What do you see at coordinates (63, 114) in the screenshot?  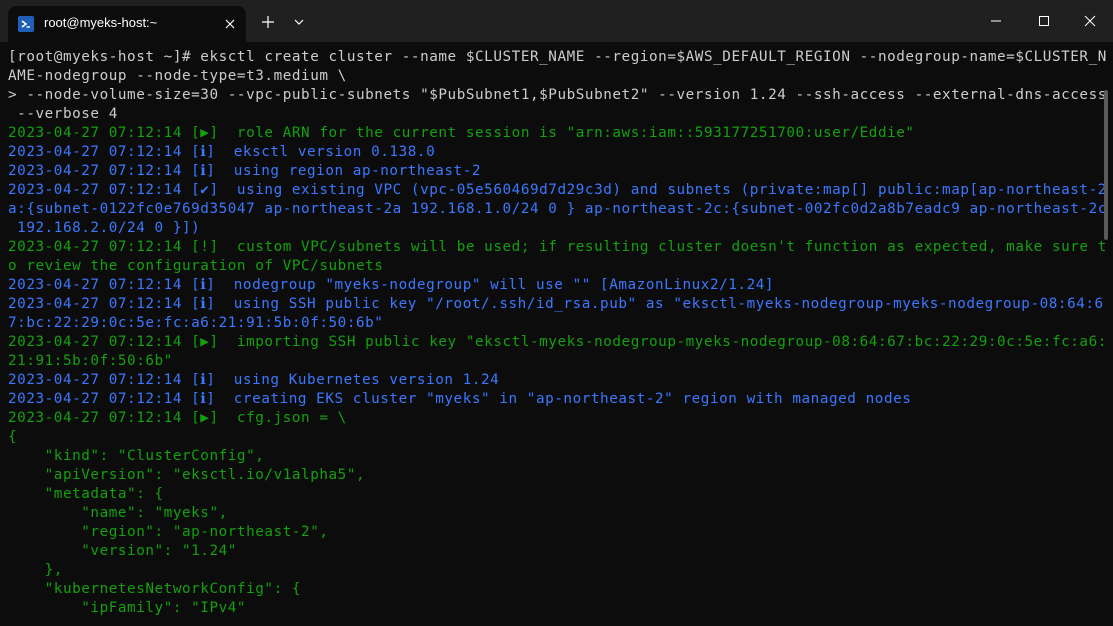 I see `terminal-line: --verbose 4` at bounding box center [63, 114].